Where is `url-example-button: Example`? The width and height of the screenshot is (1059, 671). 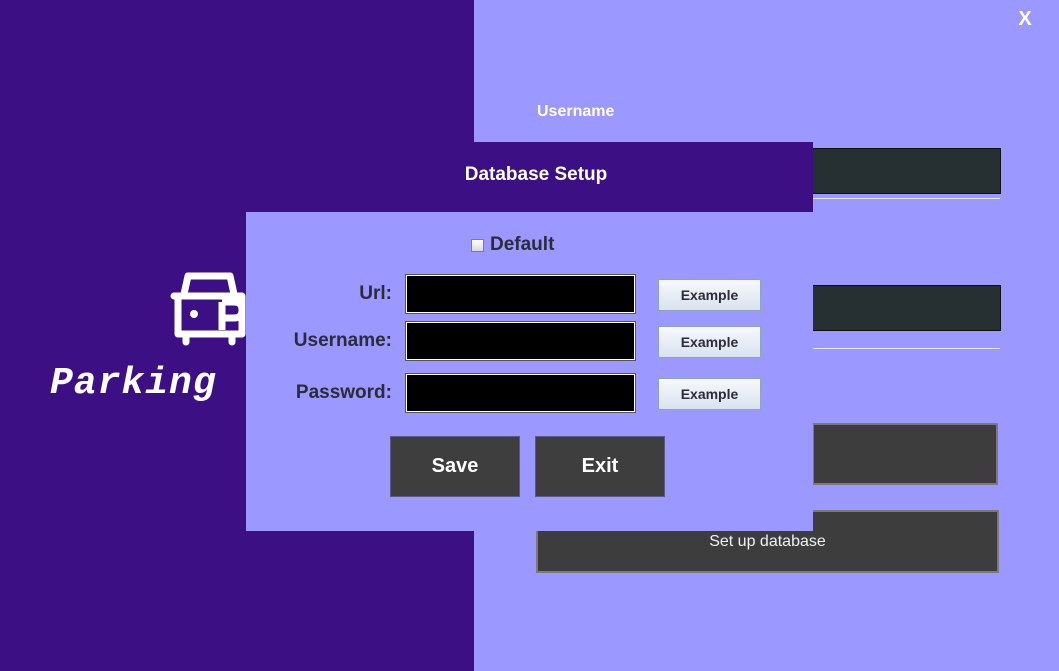
url-example-button: Example is located at coordinates (709, 295).